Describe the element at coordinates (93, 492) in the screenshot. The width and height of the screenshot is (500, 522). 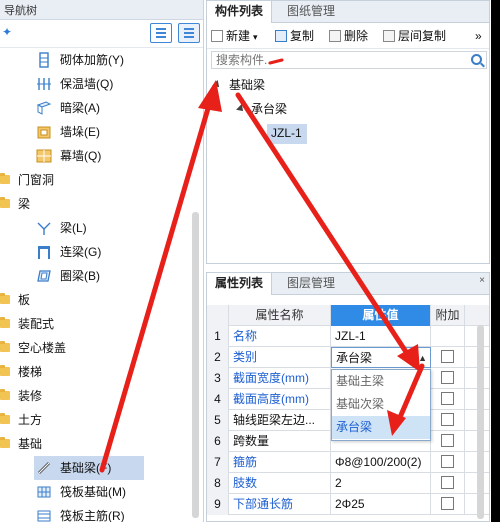
I see `nav-label: 筏板基础(M)` at that location.